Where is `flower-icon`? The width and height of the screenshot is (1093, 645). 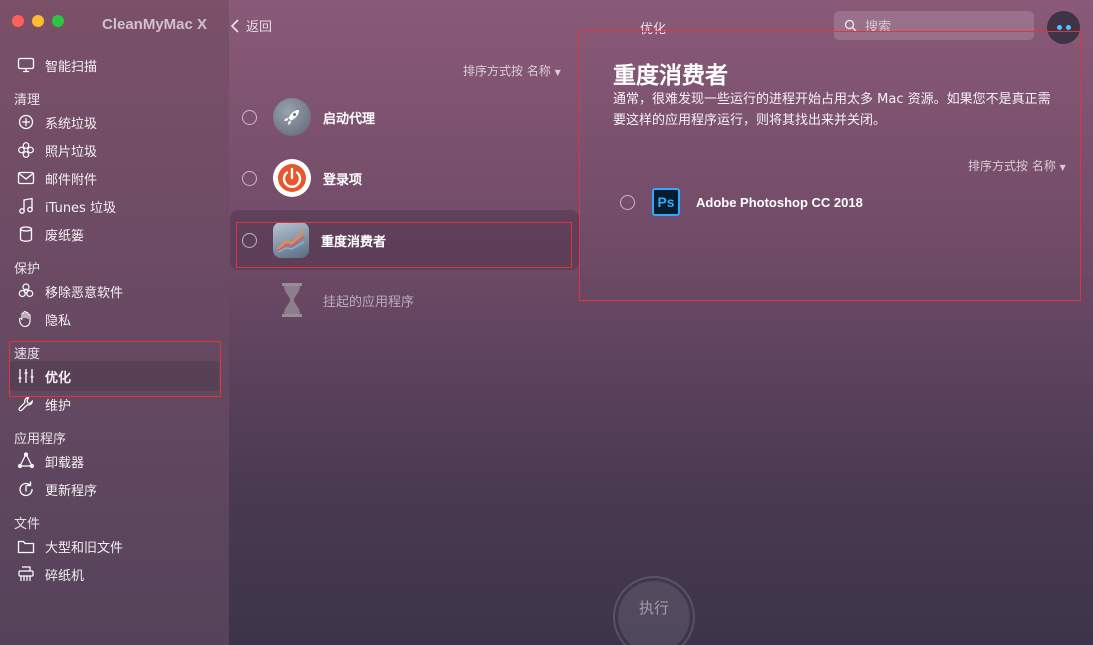
flower-icon is located at coordinates (26, 150).